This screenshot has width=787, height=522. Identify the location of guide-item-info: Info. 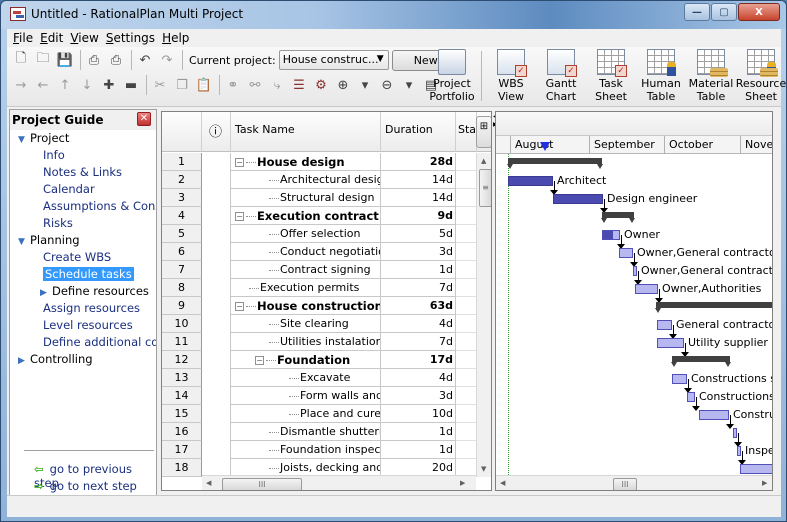
(83, 155).